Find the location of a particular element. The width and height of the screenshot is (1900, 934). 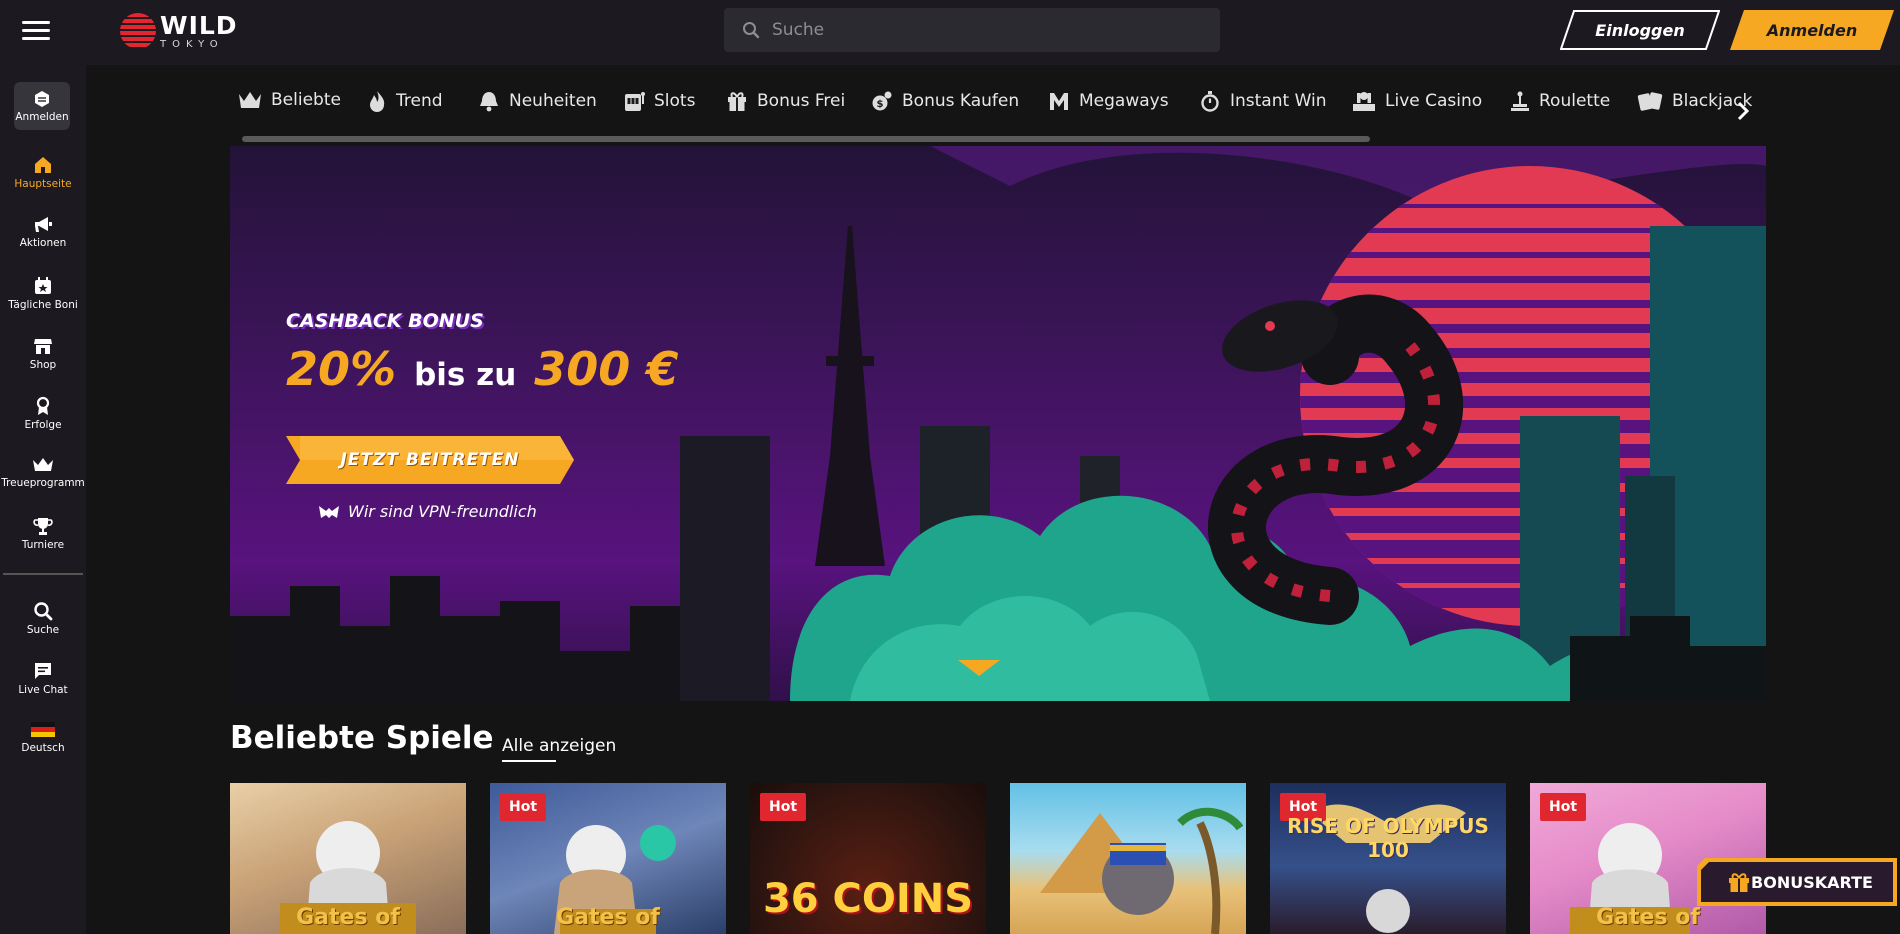

sidebar-login-label: Anmelden is located at coordinates (42, 117).